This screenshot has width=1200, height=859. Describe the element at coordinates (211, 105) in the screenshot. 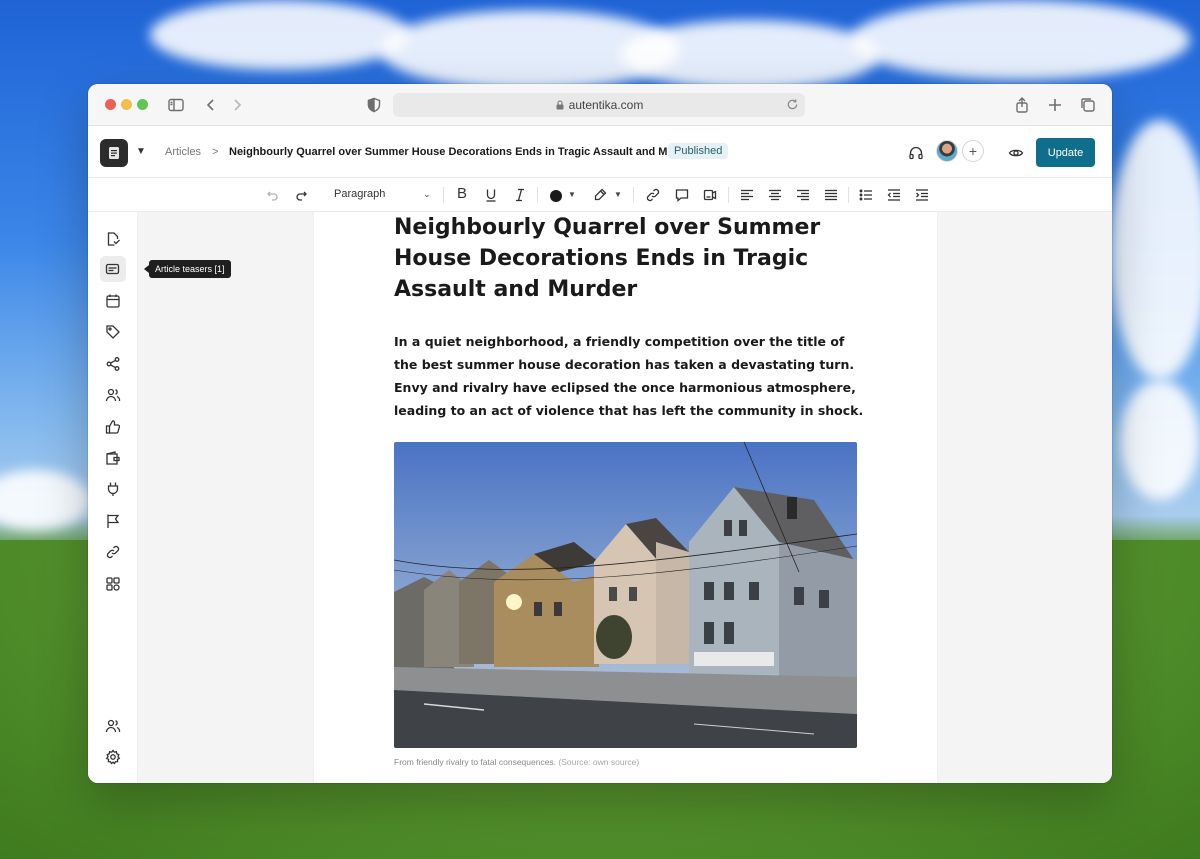

I see `back-icon` at that location.